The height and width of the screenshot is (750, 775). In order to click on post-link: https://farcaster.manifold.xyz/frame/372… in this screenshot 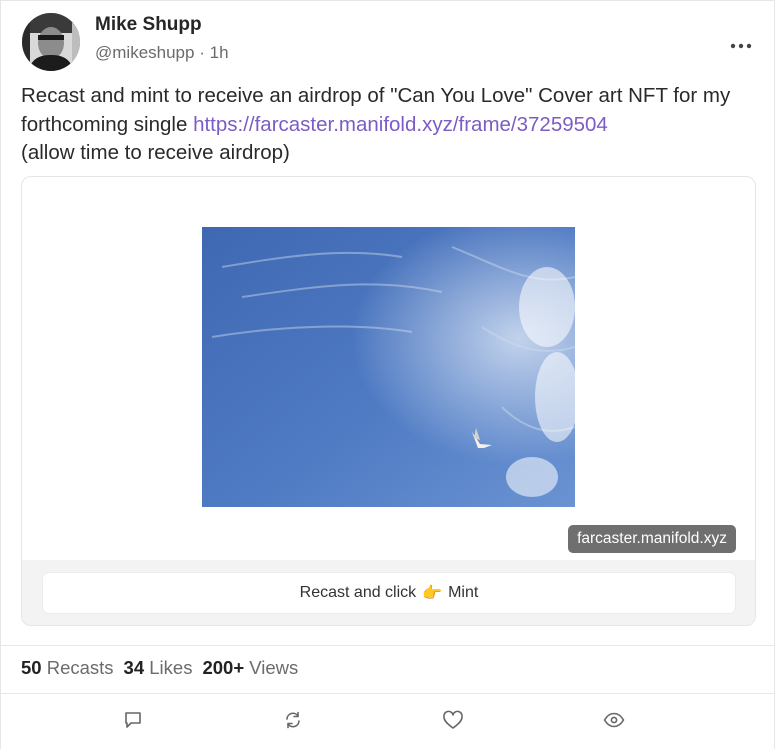, I will do `click(400, 124)`.